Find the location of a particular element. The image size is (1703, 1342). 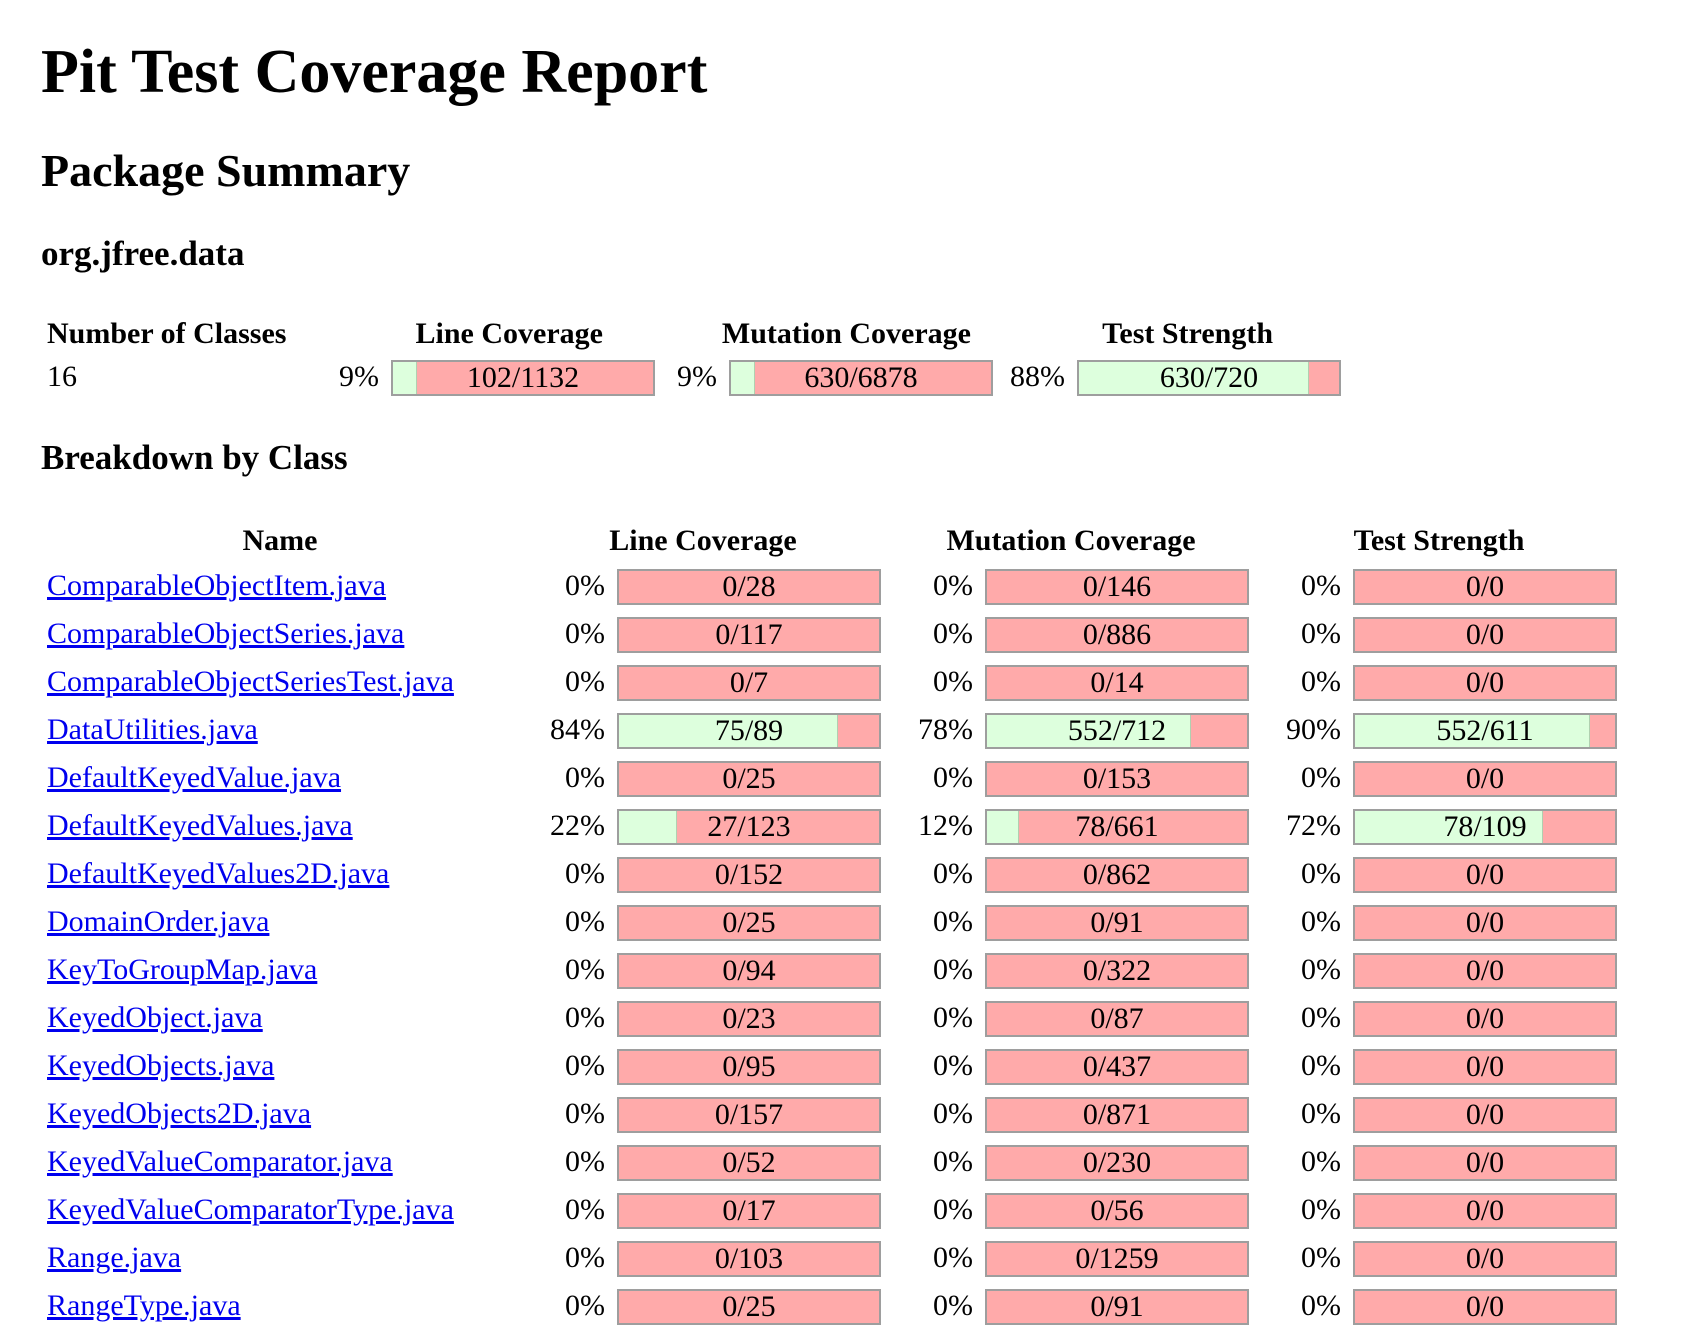

mutation-coverage-bar: 0/14 is located at coordinates (1117, 682).